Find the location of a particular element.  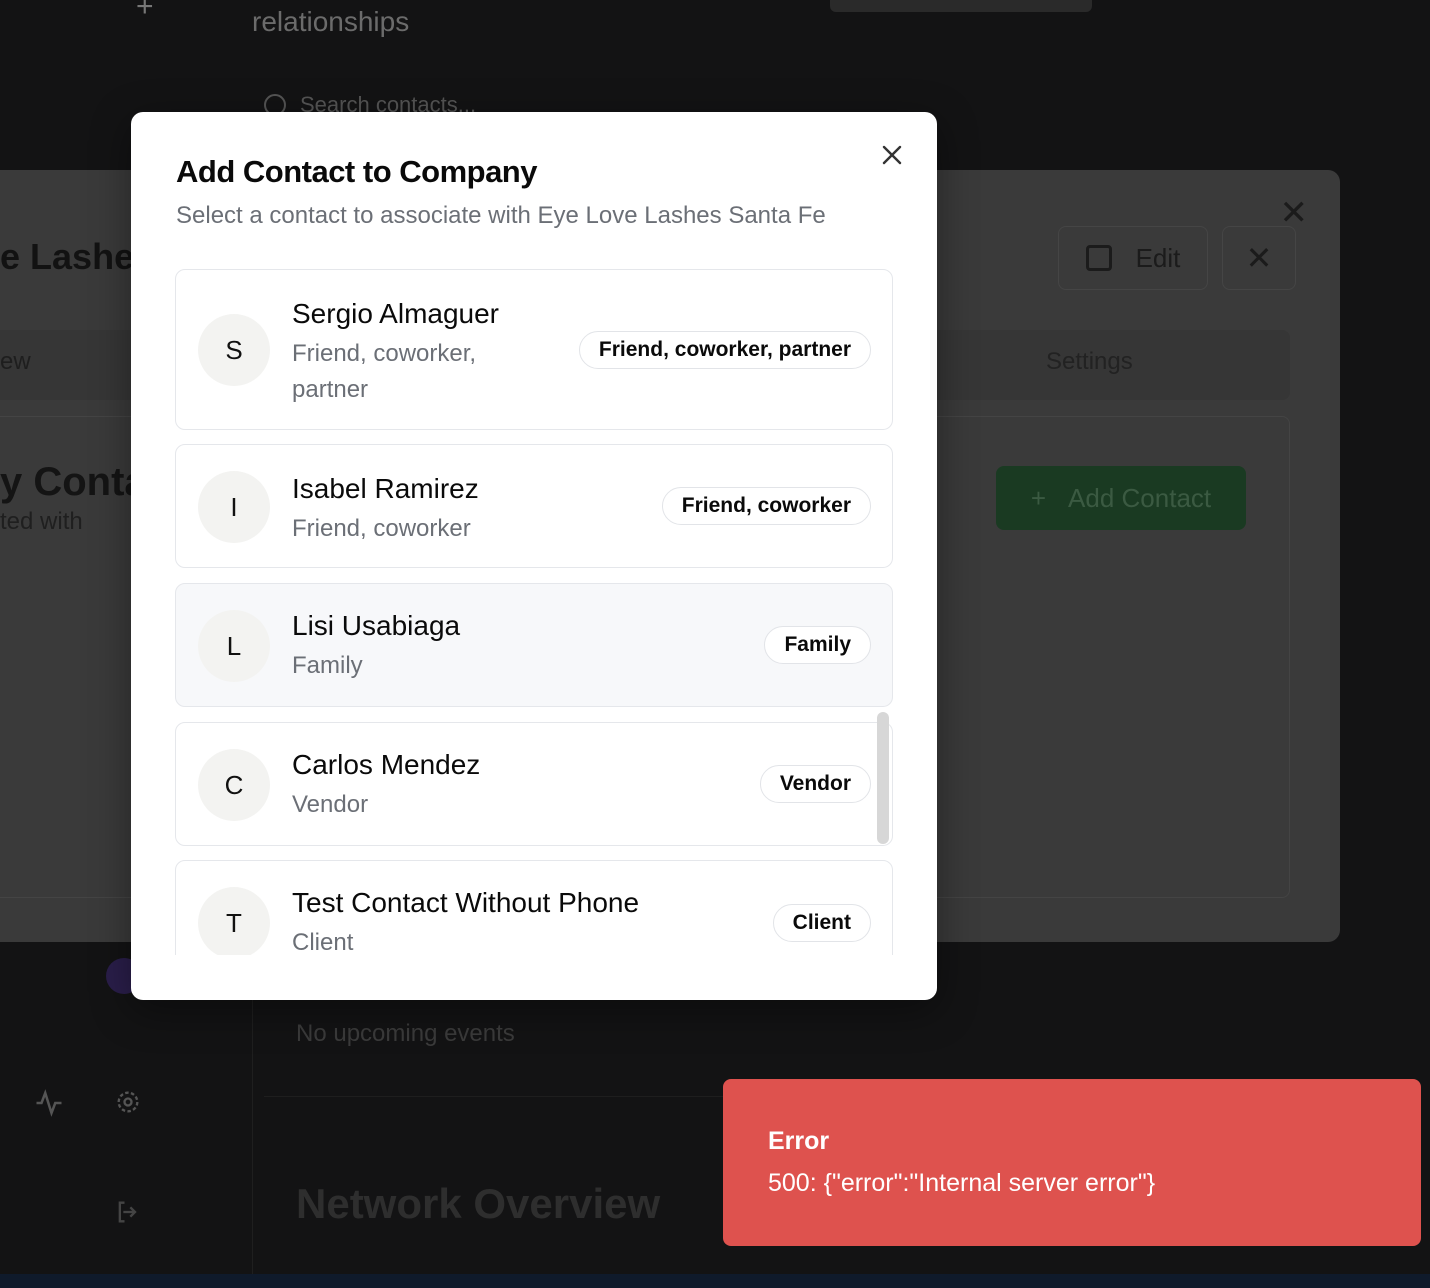

close-button is located at coordinates (892, 155).